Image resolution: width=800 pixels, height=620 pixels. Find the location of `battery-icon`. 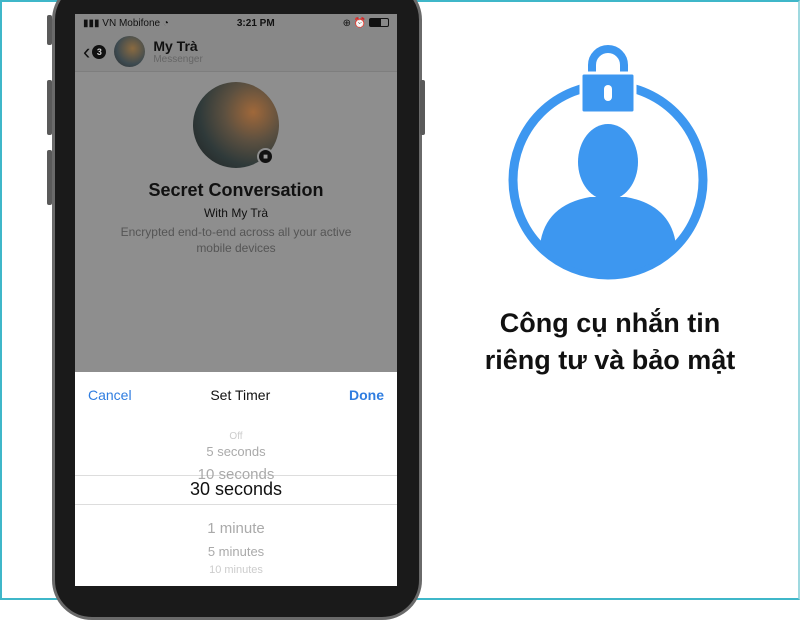

battery-icon is located at coordinates (379, 23).